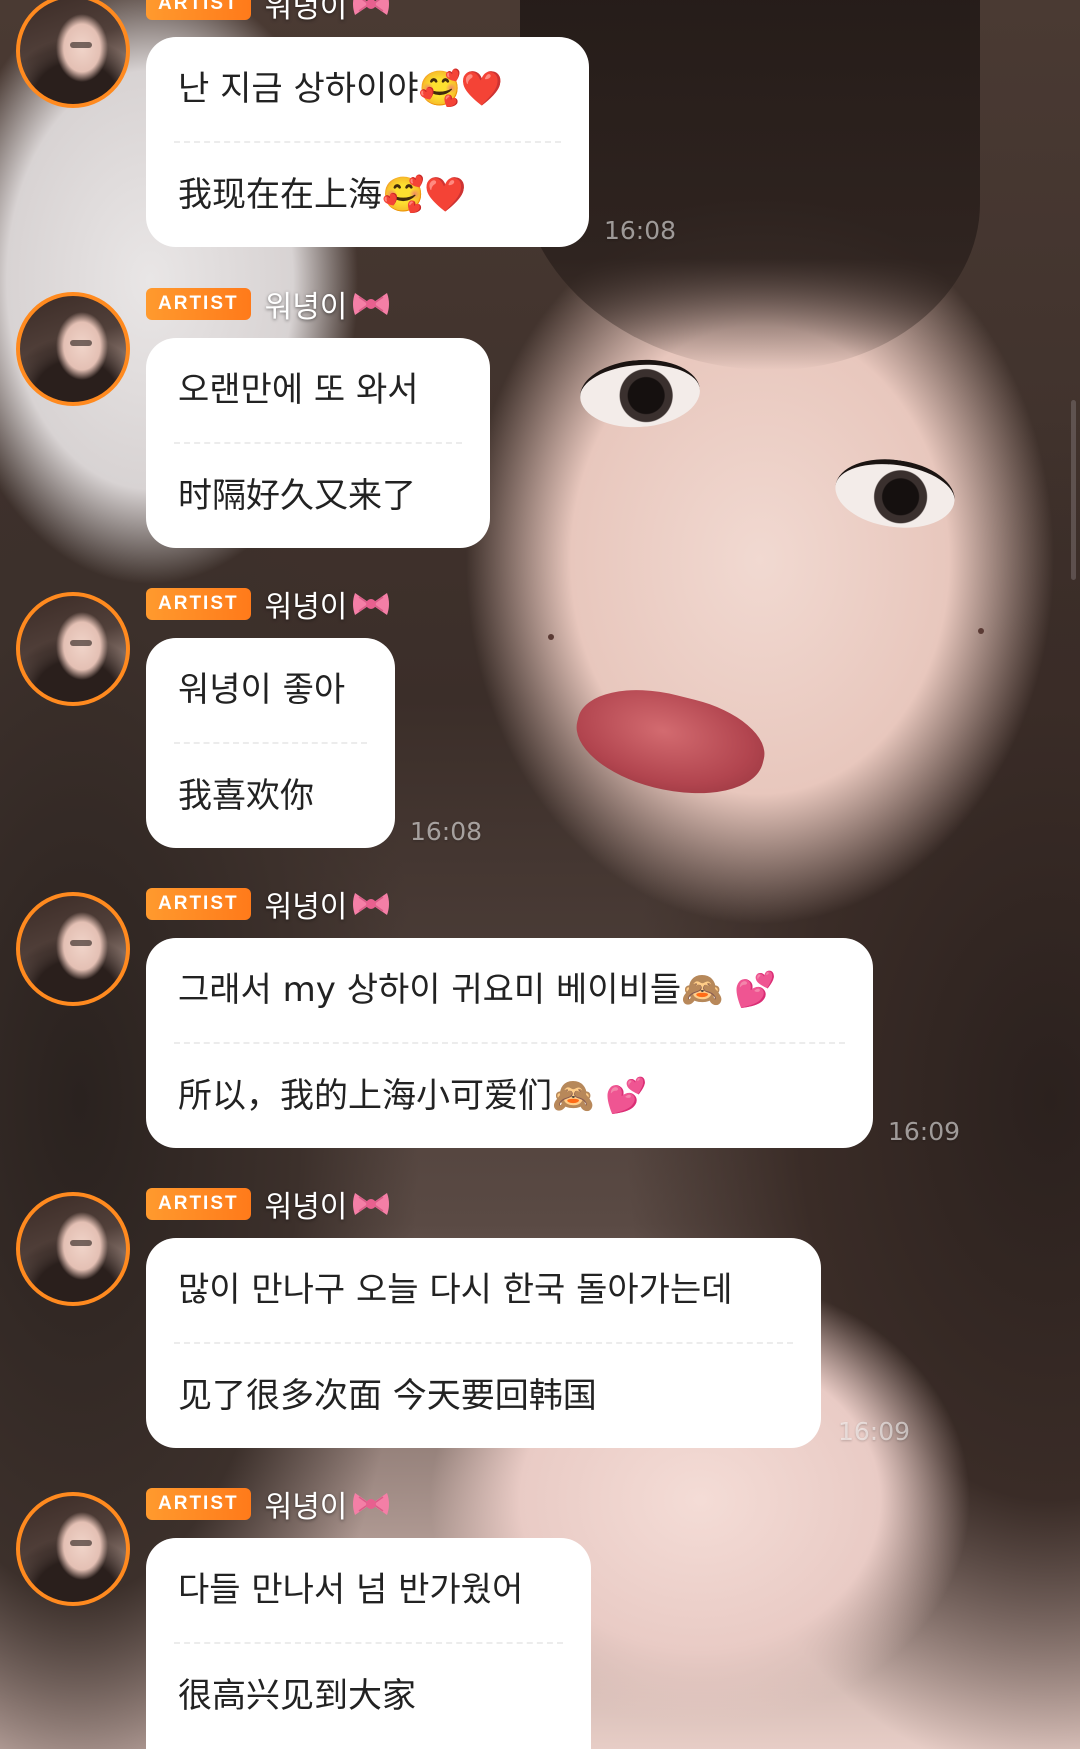 The width and height of the screenshot is (1080, 1749). Describe the element at coordinates (368, 1643) in the screenshot. I see `message-bubble: 다들 만나서 넘 반가웠어 很高兴见到大家` at that location.